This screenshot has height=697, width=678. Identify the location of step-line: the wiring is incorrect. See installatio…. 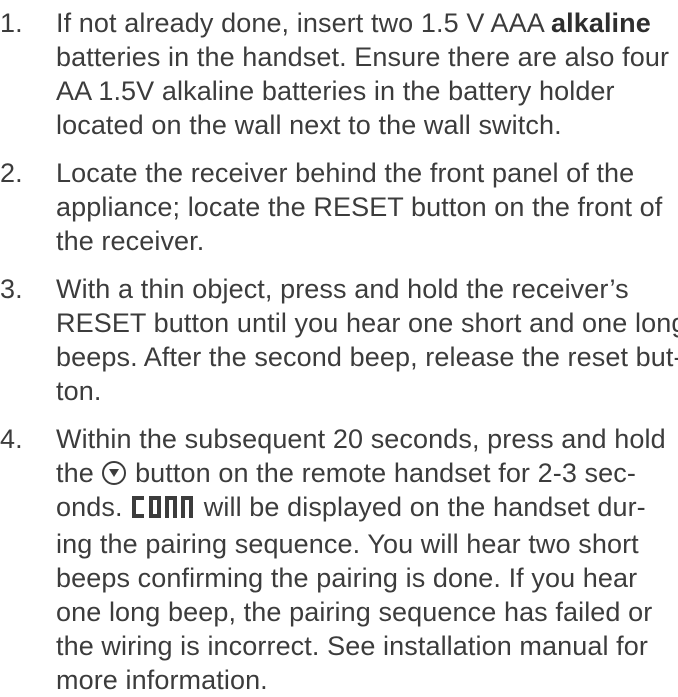
(352, 646).